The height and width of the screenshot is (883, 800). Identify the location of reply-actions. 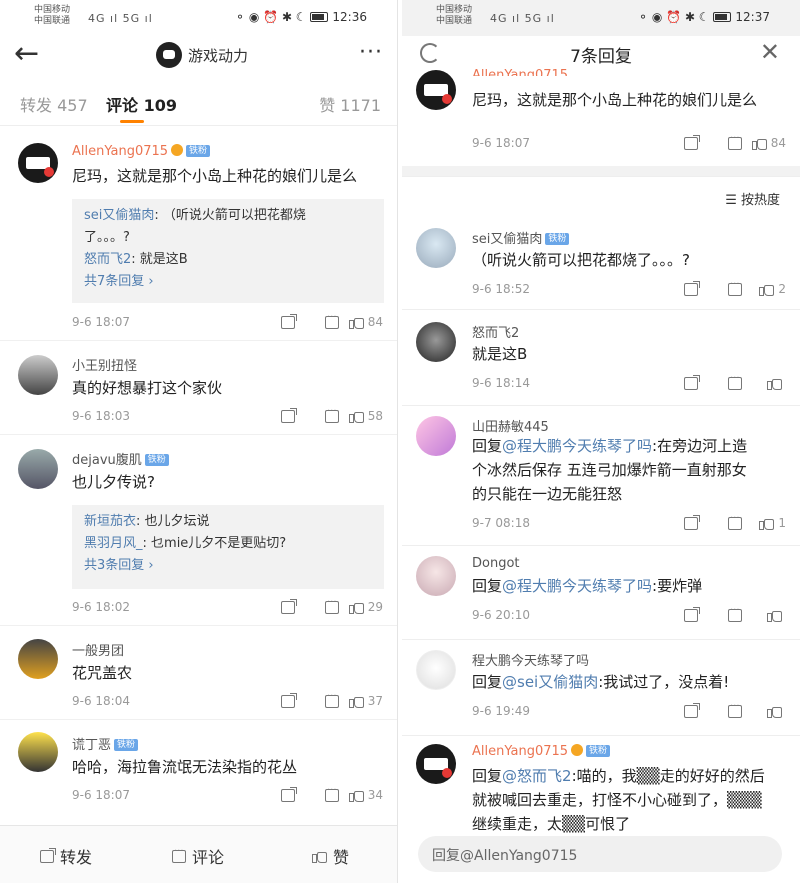
(720, 709).